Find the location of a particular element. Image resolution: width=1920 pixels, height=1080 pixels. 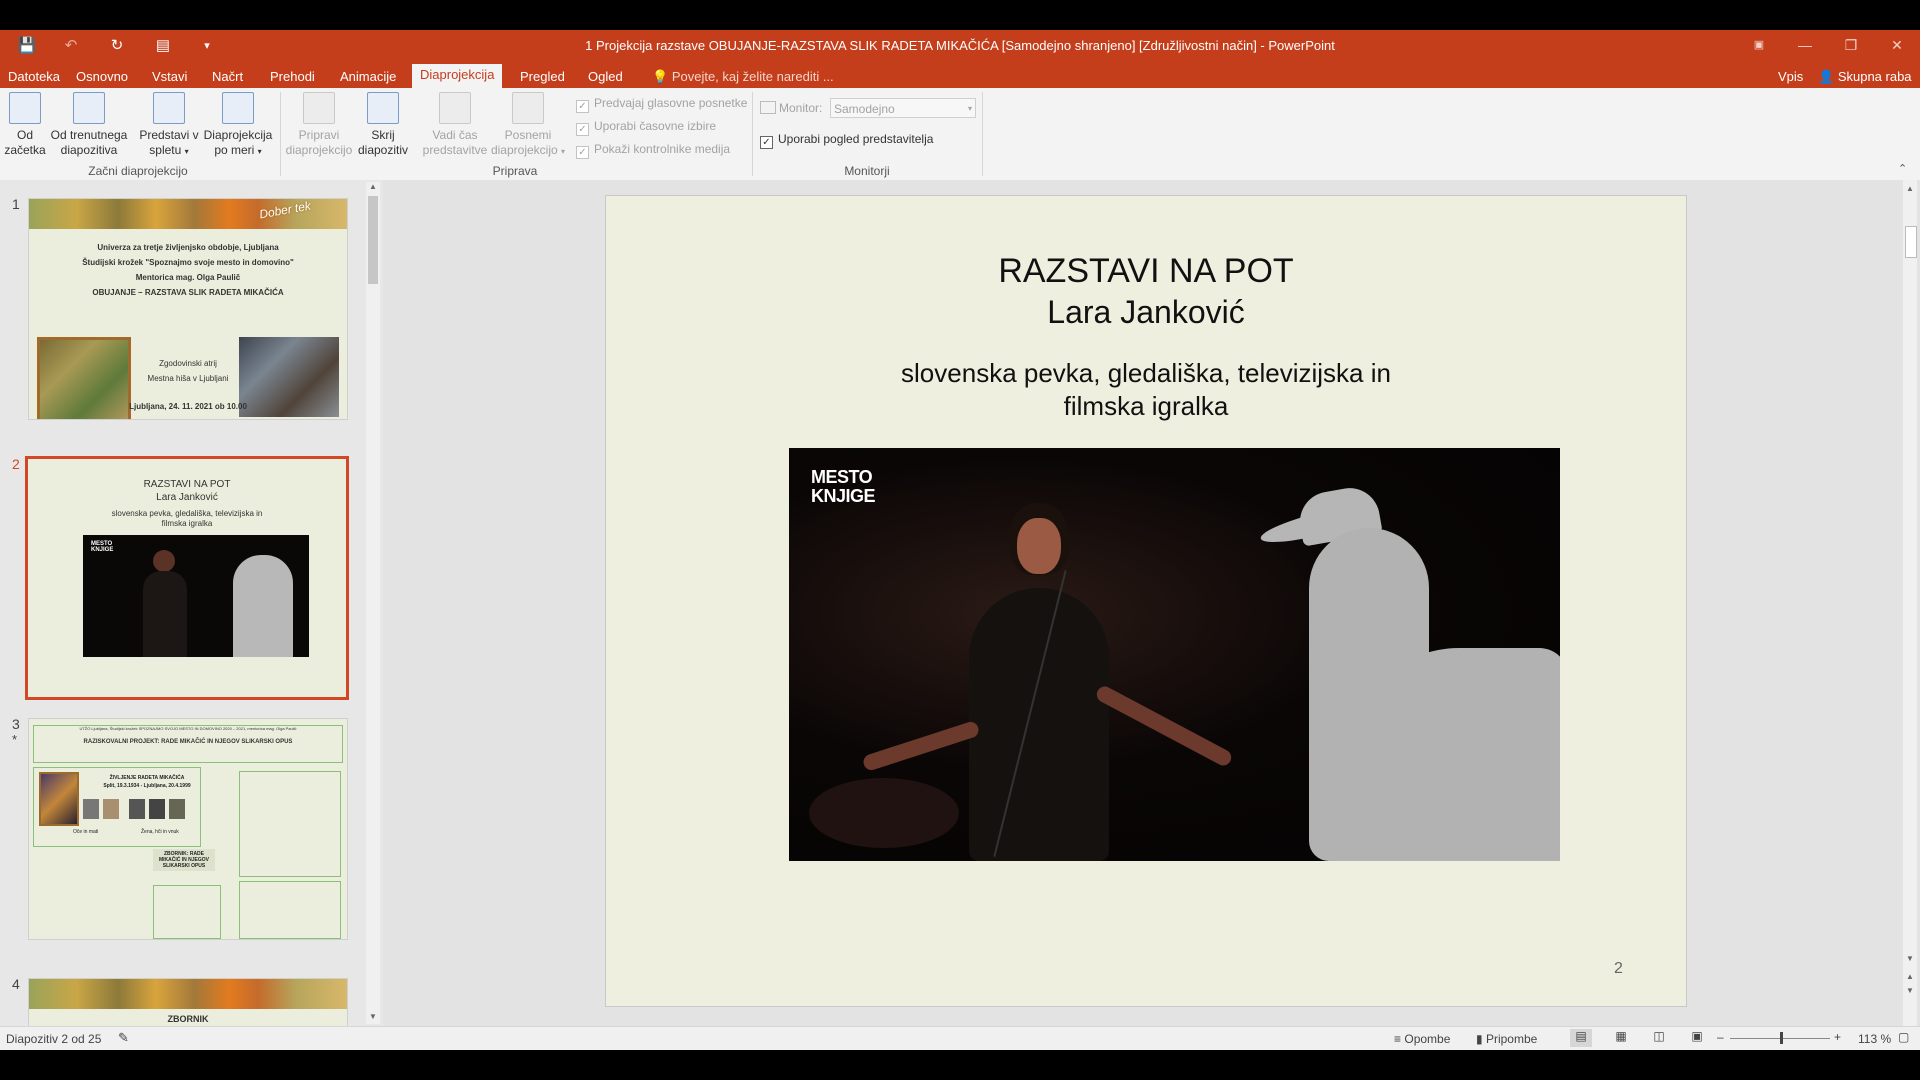

share-button: 👤 Skupna raba is located at coordinates (1865, 77).